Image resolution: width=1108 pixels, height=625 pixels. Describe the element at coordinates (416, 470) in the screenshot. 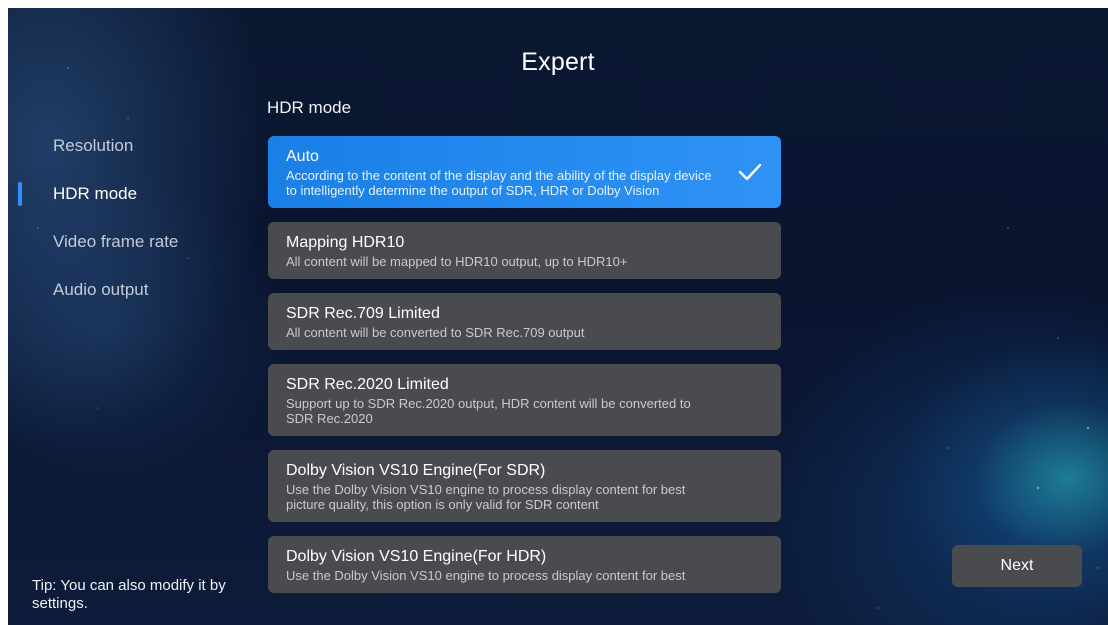

I see `option-title: Dolby Vision VS10 Engine(For SDR)` at that location.